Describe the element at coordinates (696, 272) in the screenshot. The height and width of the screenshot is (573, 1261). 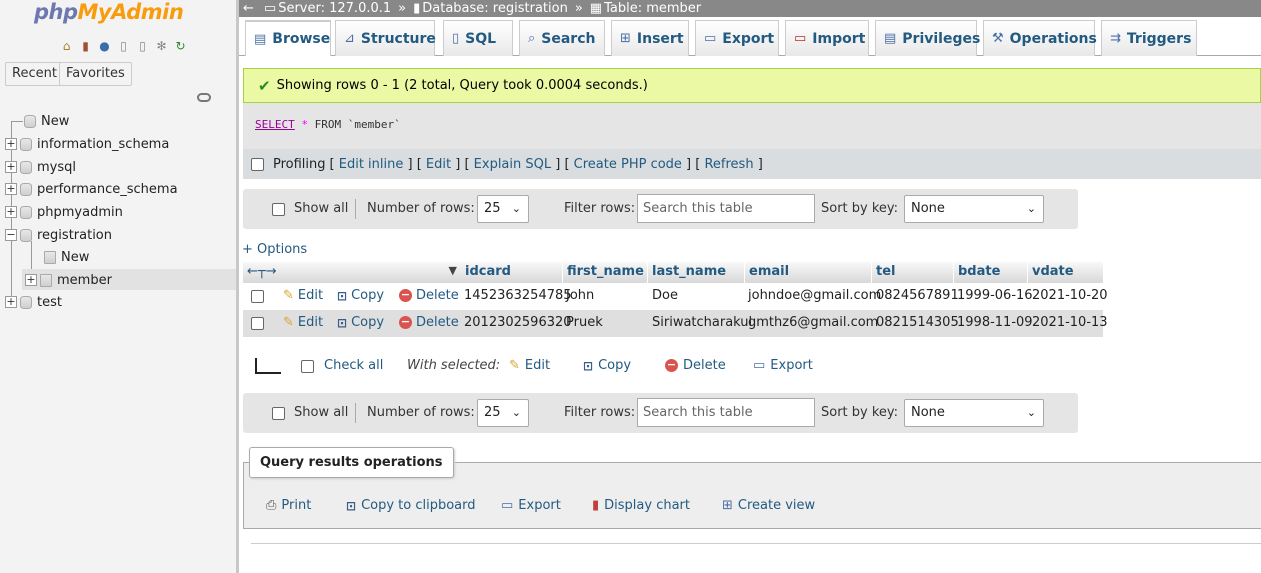
I see `column-header-last-name: last_name` at that location.